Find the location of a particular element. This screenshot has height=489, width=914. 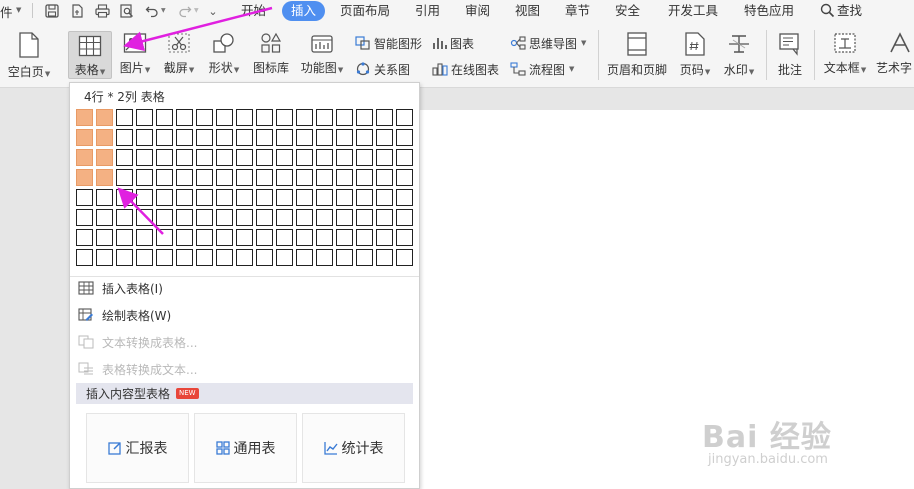

tab-references: 引用 is located at coordinates (427, 11).